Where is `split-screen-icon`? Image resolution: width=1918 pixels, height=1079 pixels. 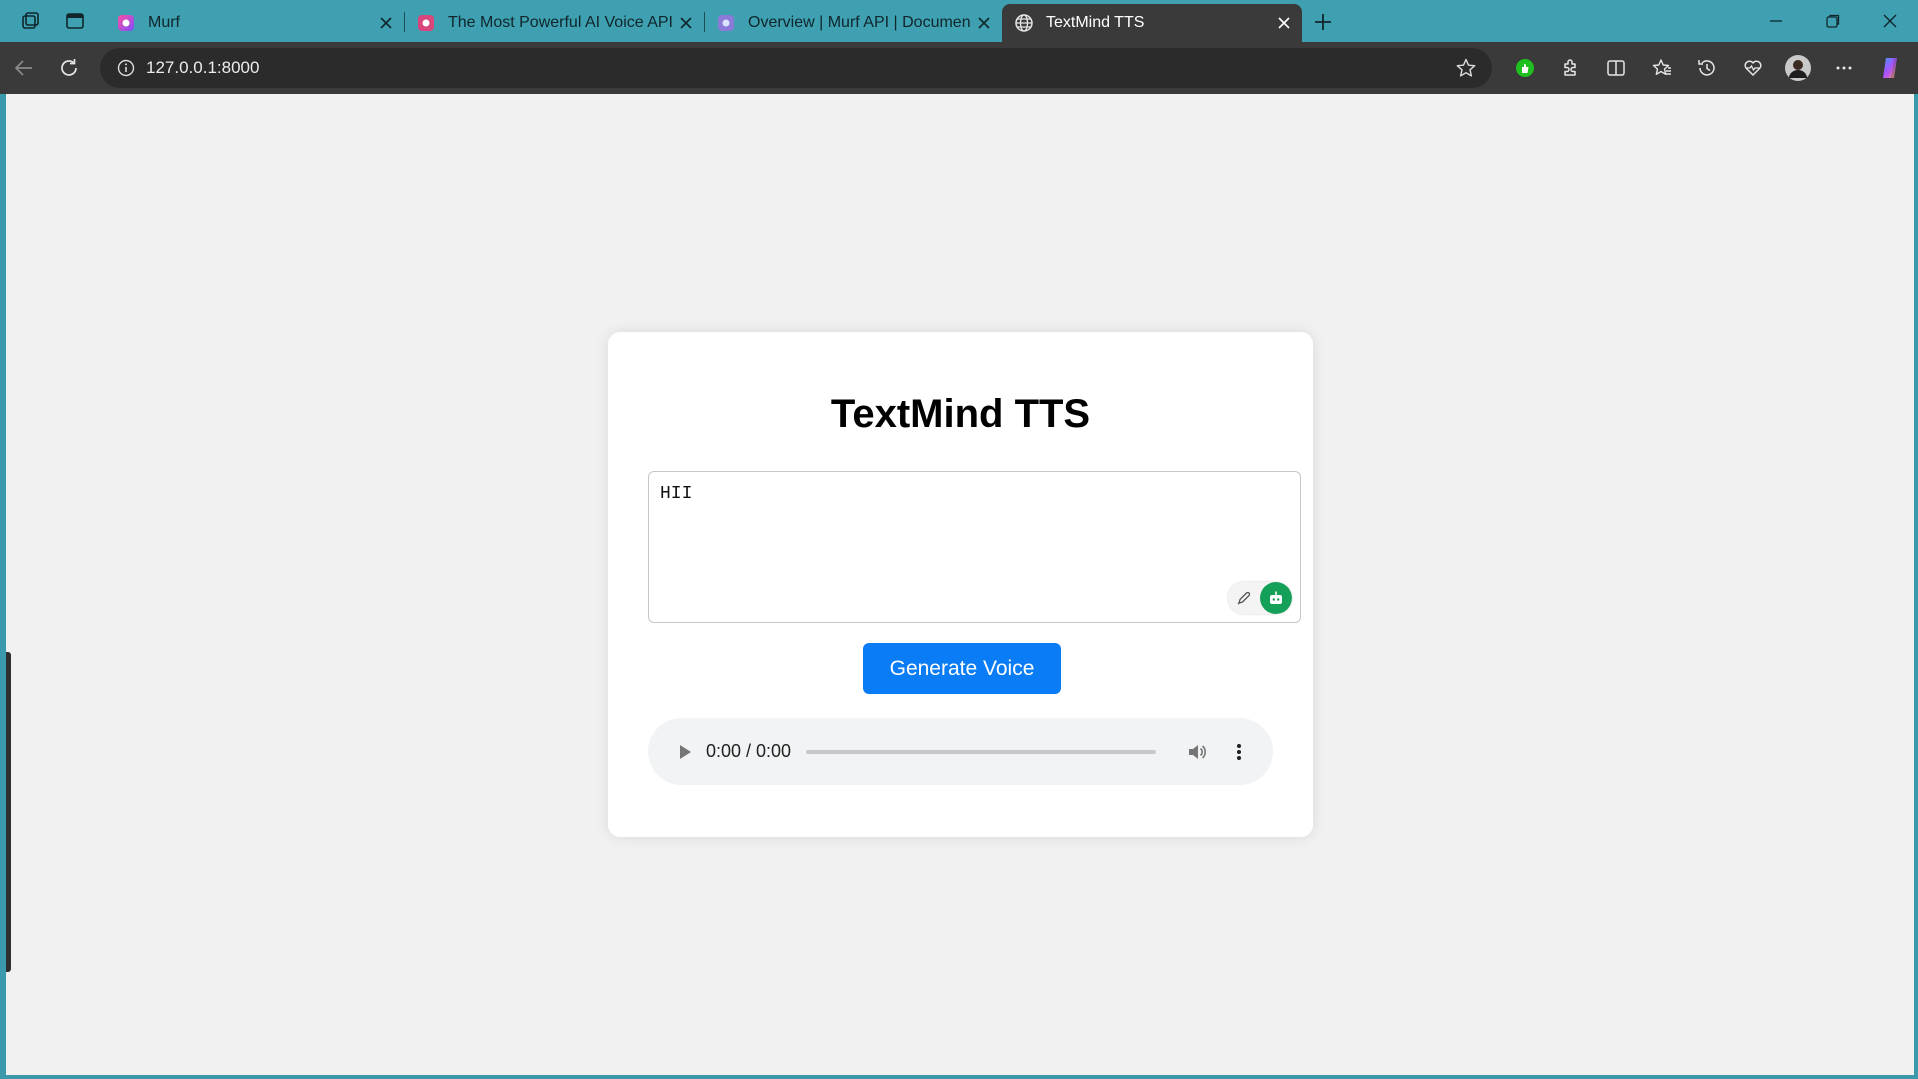 split-screen-icon is located at coordinates (1616, 68).